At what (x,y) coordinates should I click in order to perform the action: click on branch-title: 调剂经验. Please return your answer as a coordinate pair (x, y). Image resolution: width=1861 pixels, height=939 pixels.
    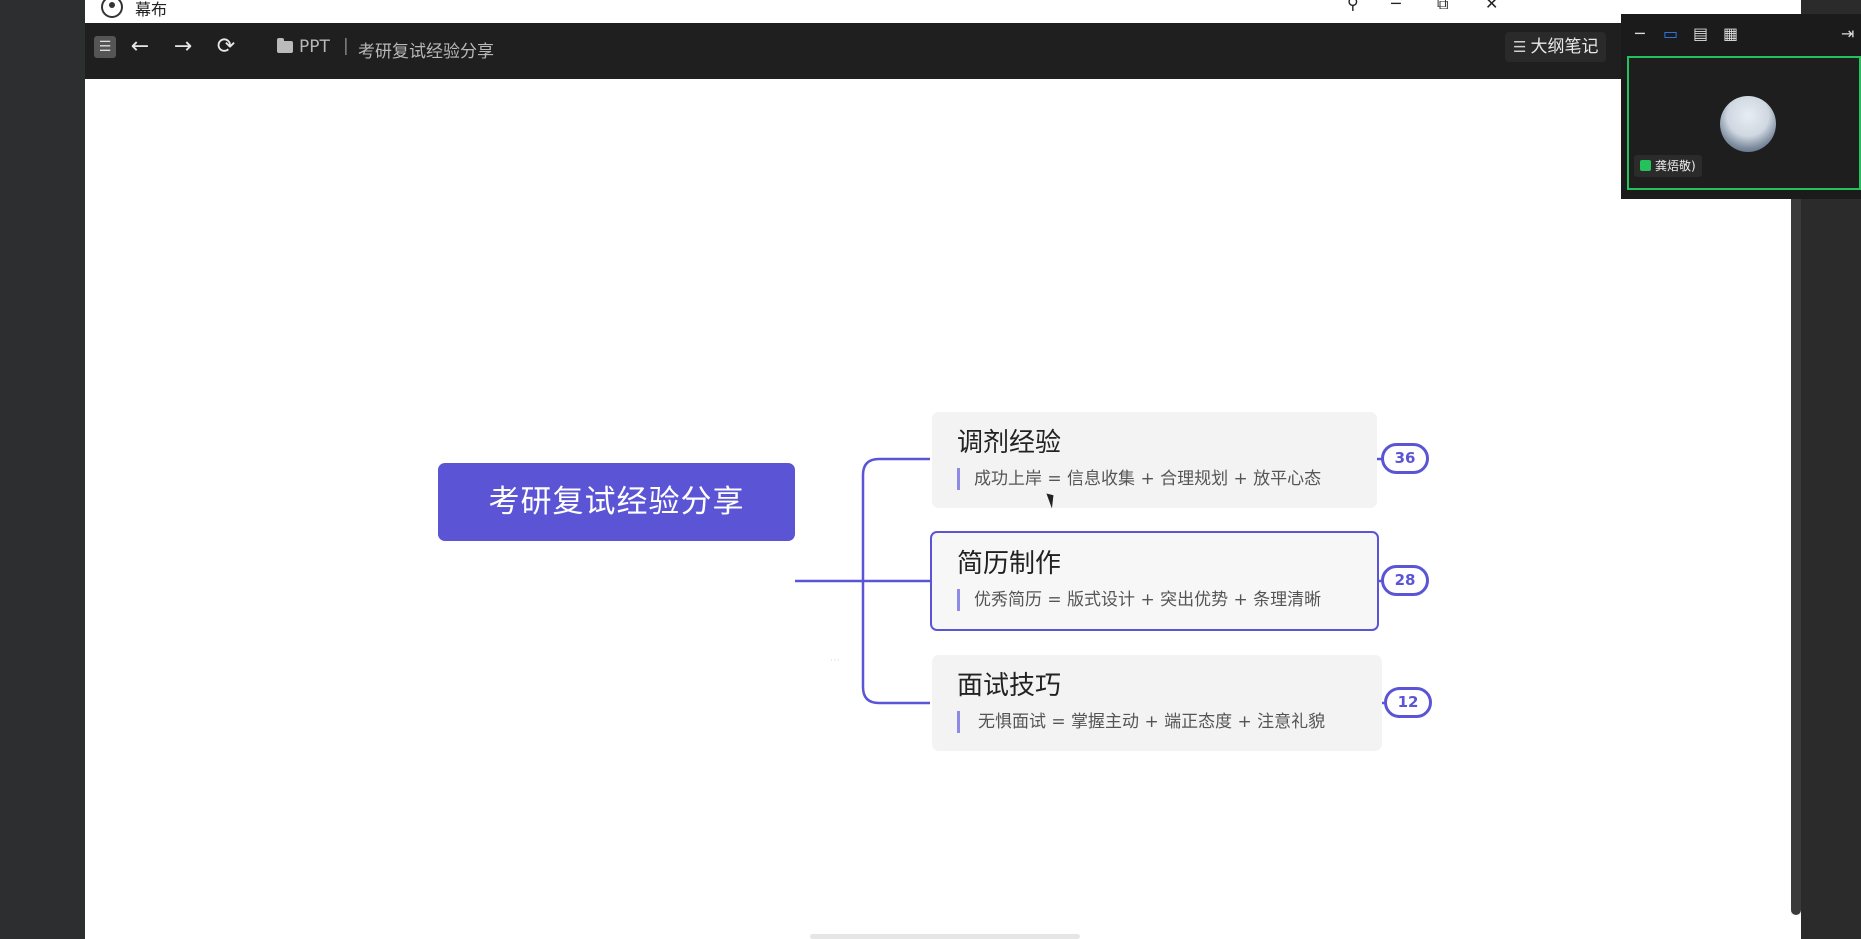
    Looking at the image, I should click on (1009, 443).